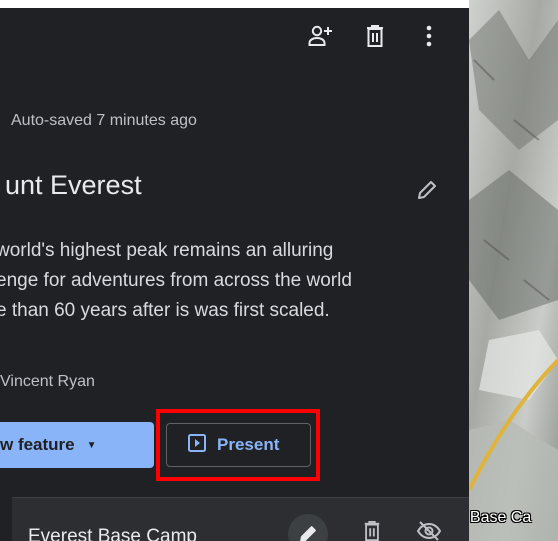 This screenshot has height=541, width=558. I want to click on list-item-actions, so click(365, 527).